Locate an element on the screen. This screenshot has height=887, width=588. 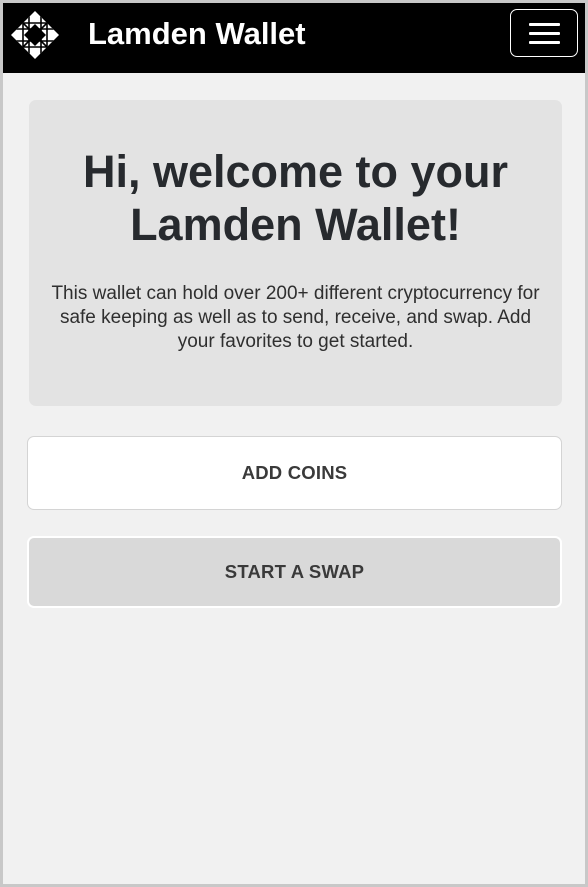
add-coins-button: ADD COINS is located at coordinates (294, 473).